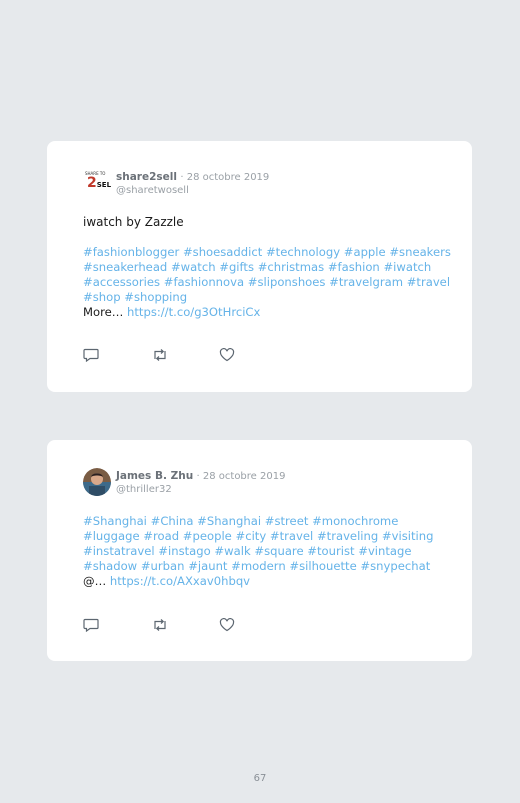 The width and height of the screenshot is (520, 803). I want to click on avatar, so click(97, 482).